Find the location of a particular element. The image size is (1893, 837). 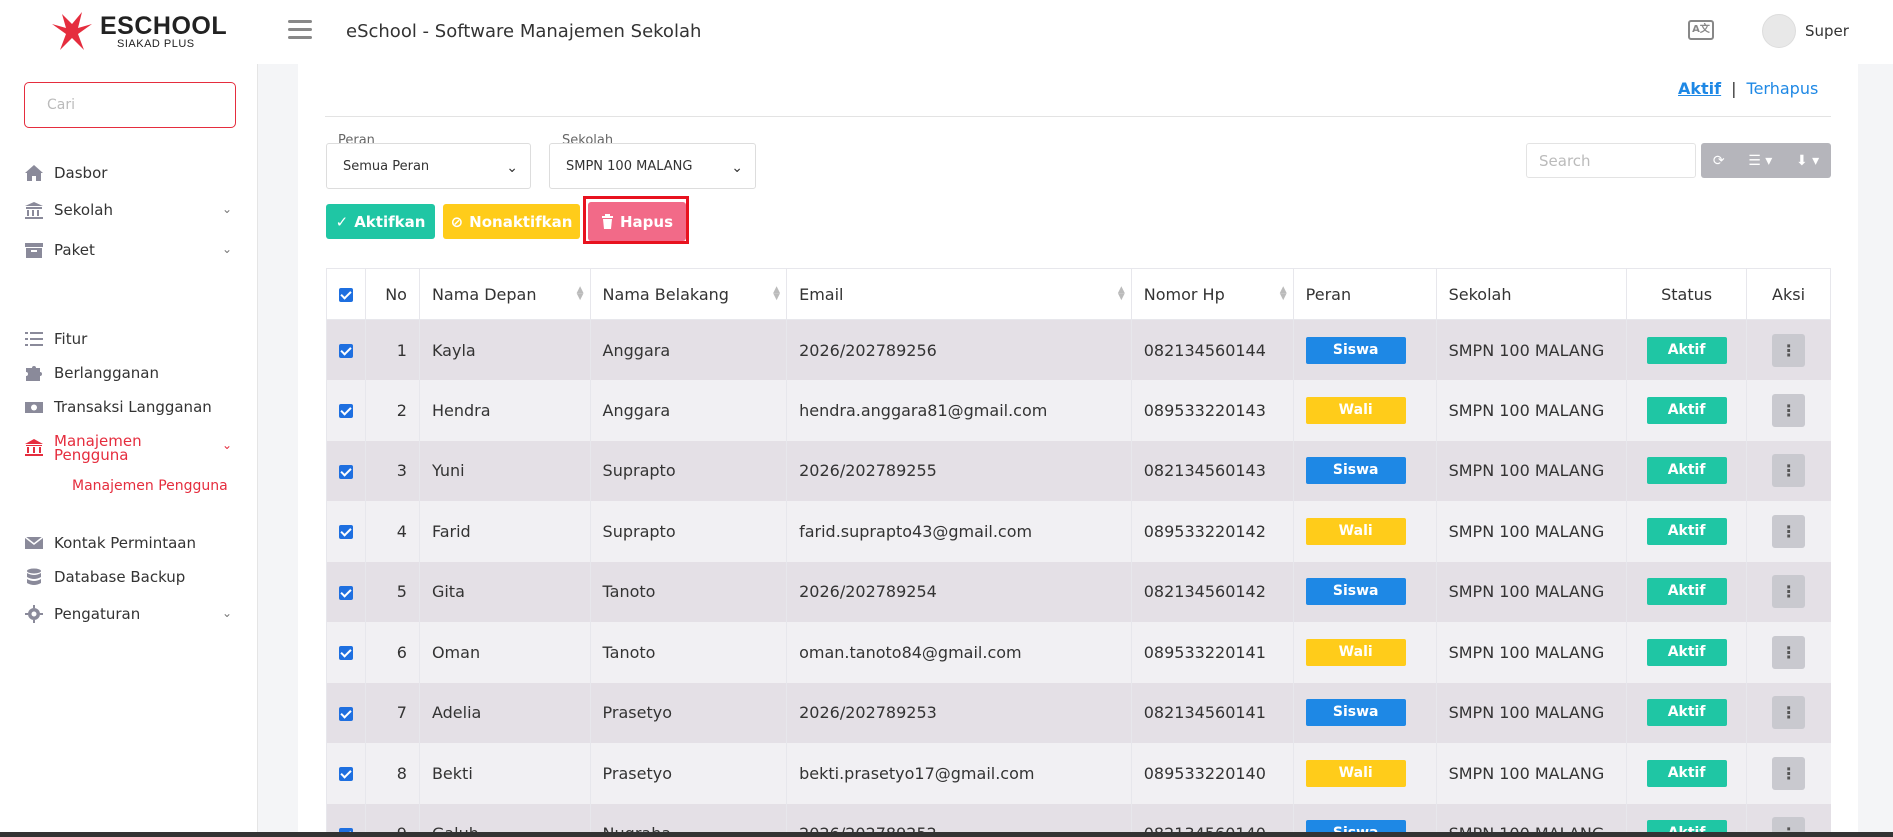

col-email: Email ▲ ▼ is located at coordinates (959, 294).